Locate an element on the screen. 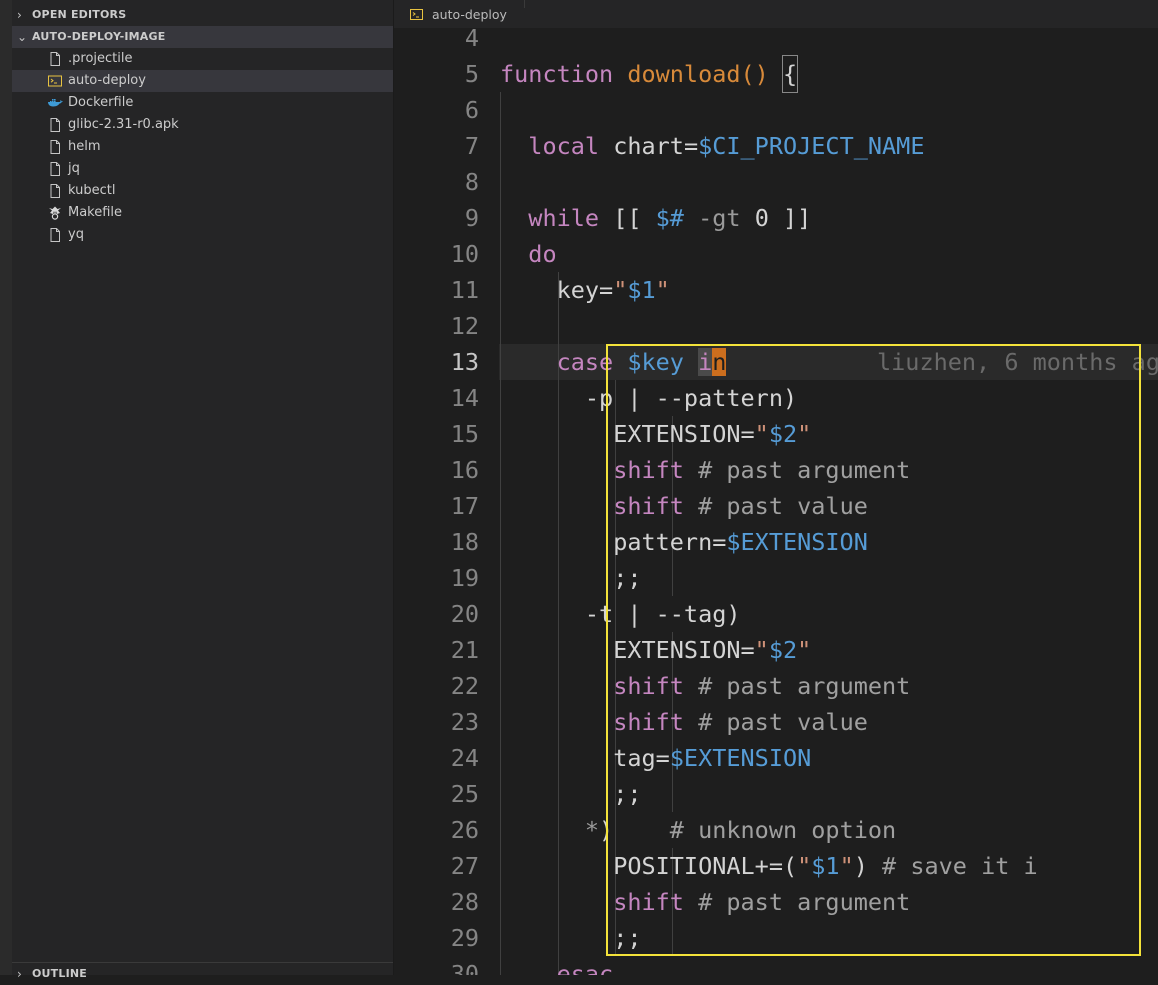 This screenshot has height=985, width=1158. line-number: 23 is located at coordinates (464, 722).